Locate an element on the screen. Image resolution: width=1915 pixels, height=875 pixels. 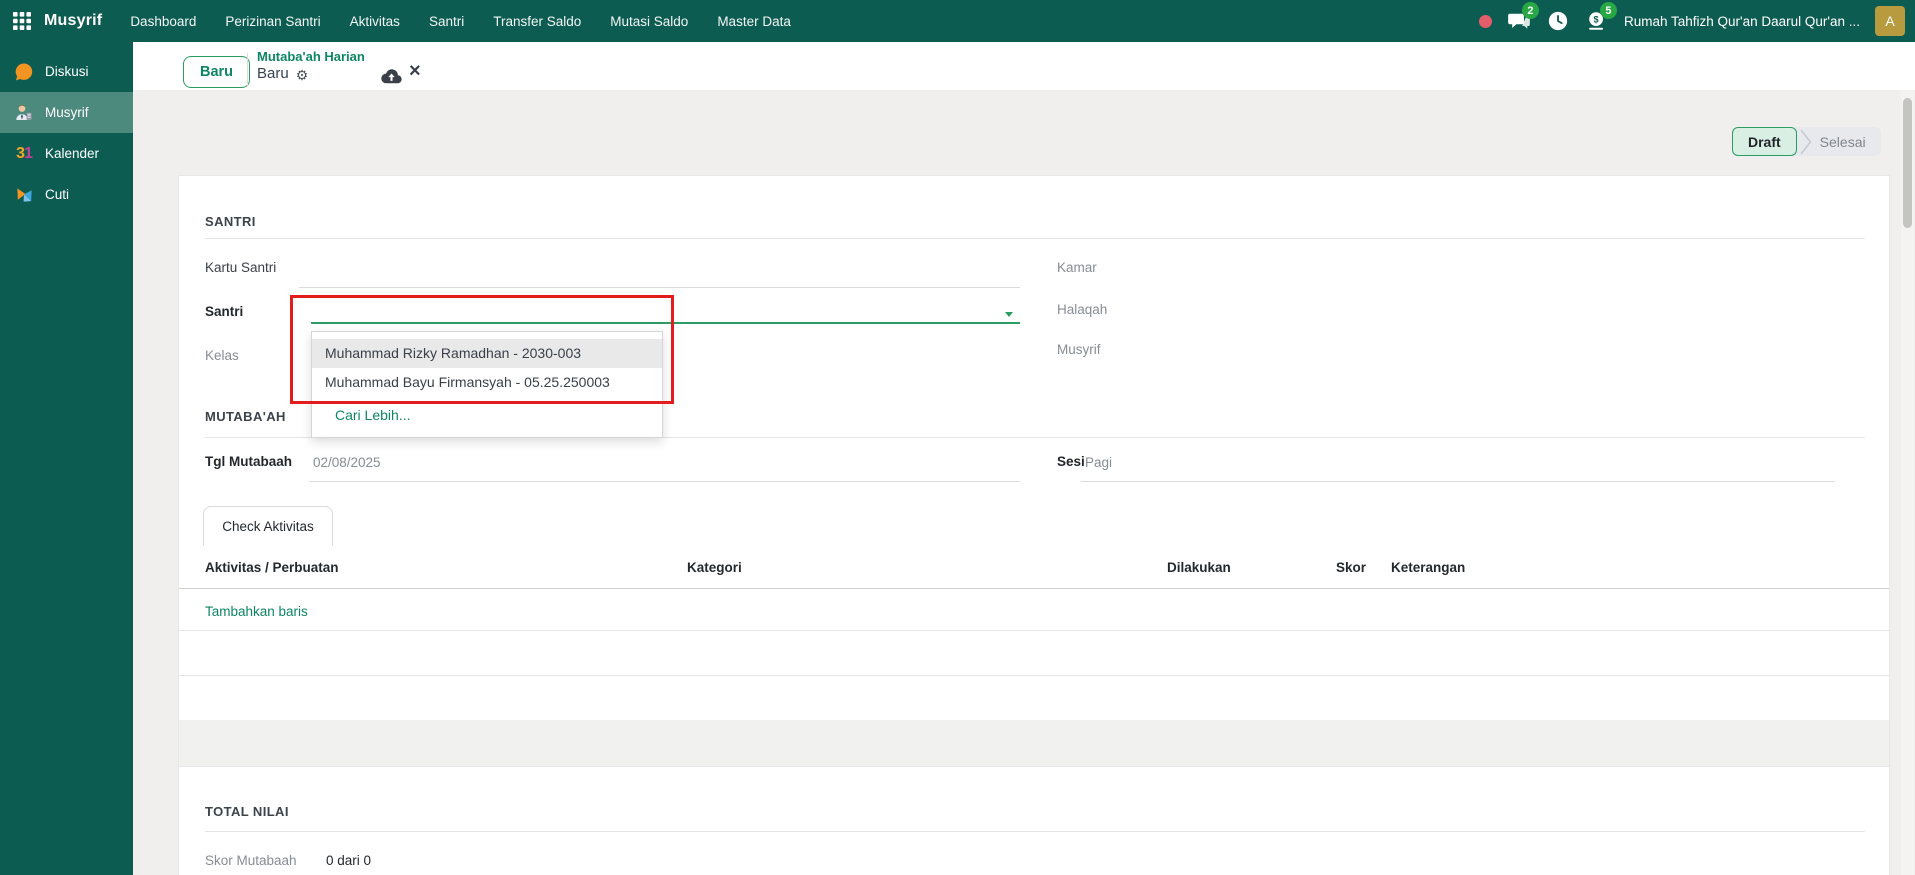
section-title-mutabaah: MUTABA'AH is located at coordinates (245, 416).